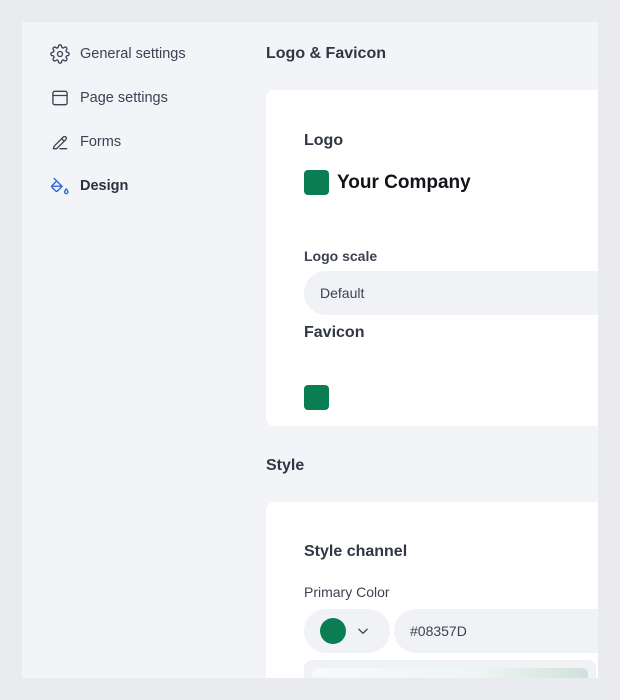 The height and width of the screenshot is (700, 620). What do you see at coordinates (363, 631) in the screenshot?
I see `chevron-down-icon` at bounding box center [363, 631].